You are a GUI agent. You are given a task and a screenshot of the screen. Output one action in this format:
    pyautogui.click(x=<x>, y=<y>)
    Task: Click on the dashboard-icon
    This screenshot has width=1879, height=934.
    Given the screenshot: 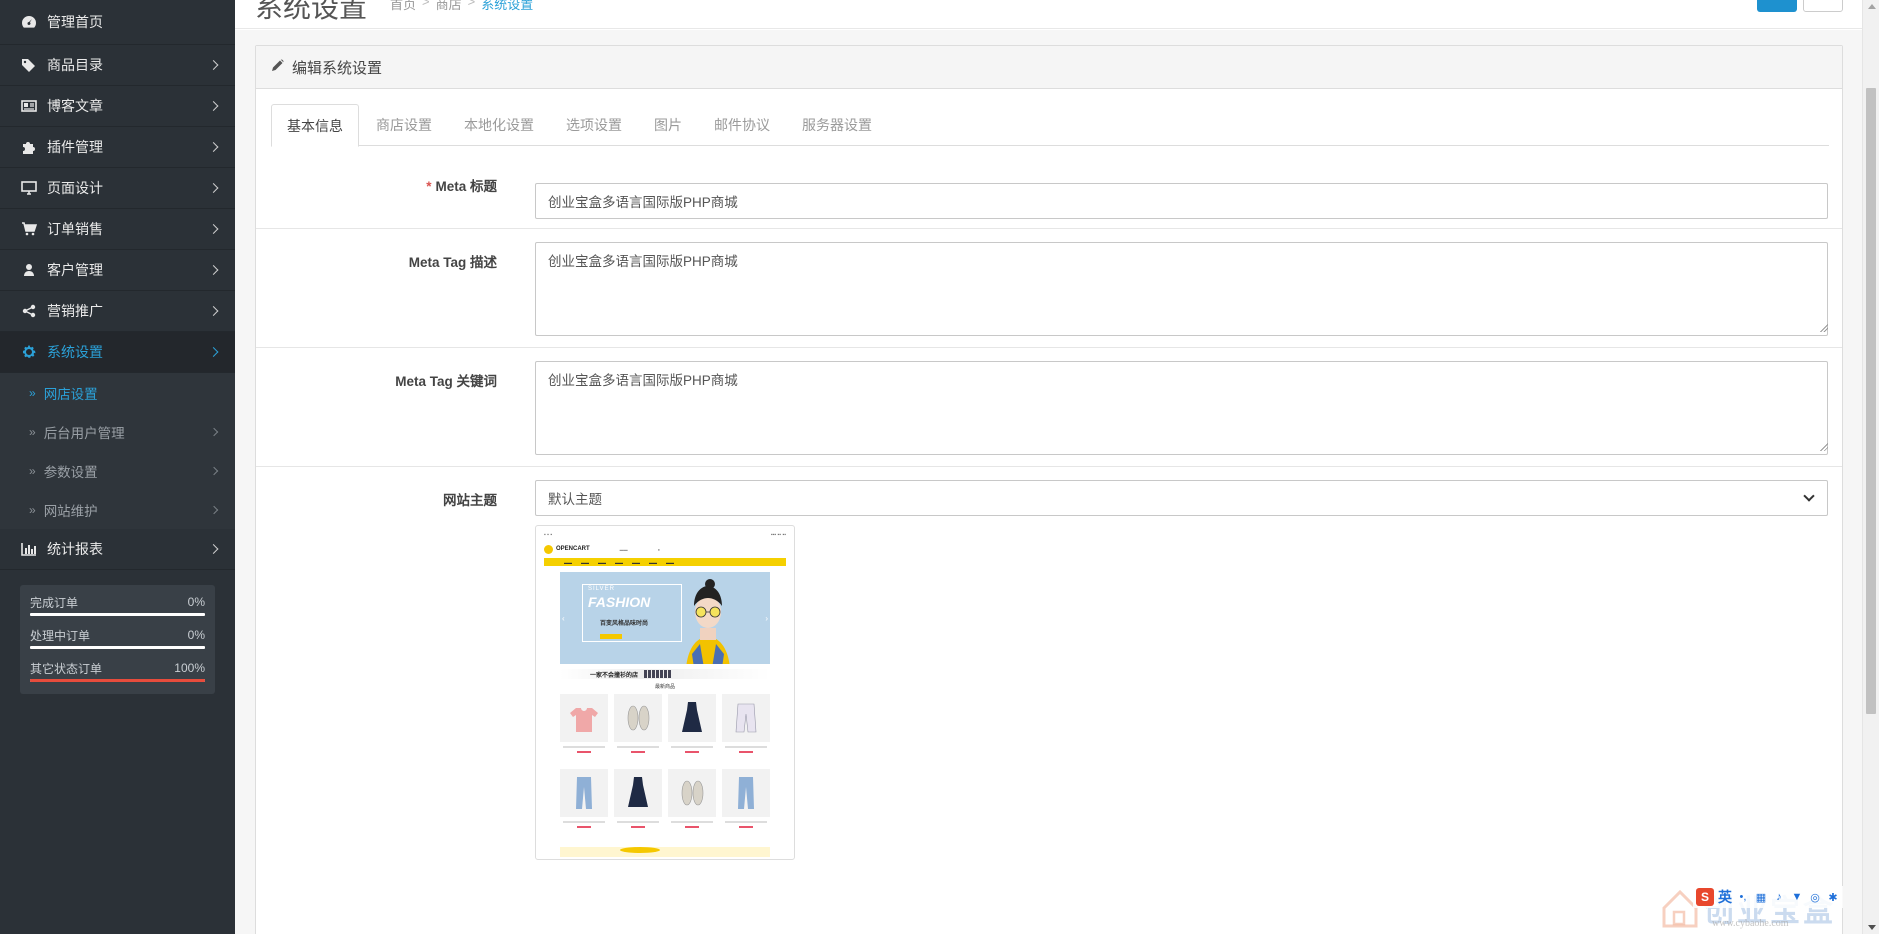 What is the action you would take?
    pyautogui.click(x=29, y=22)
    